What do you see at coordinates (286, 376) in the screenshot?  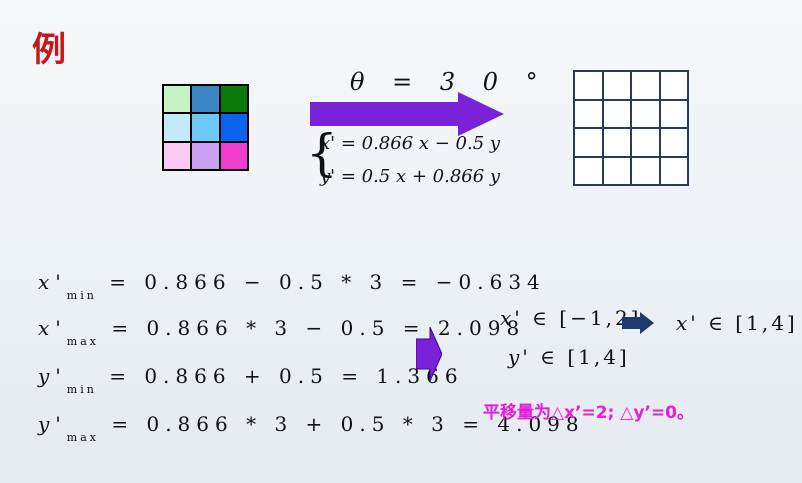 I see `calc-expr: = 0.866 + 0.5 = 1.366` at bounding box center [286, 376].